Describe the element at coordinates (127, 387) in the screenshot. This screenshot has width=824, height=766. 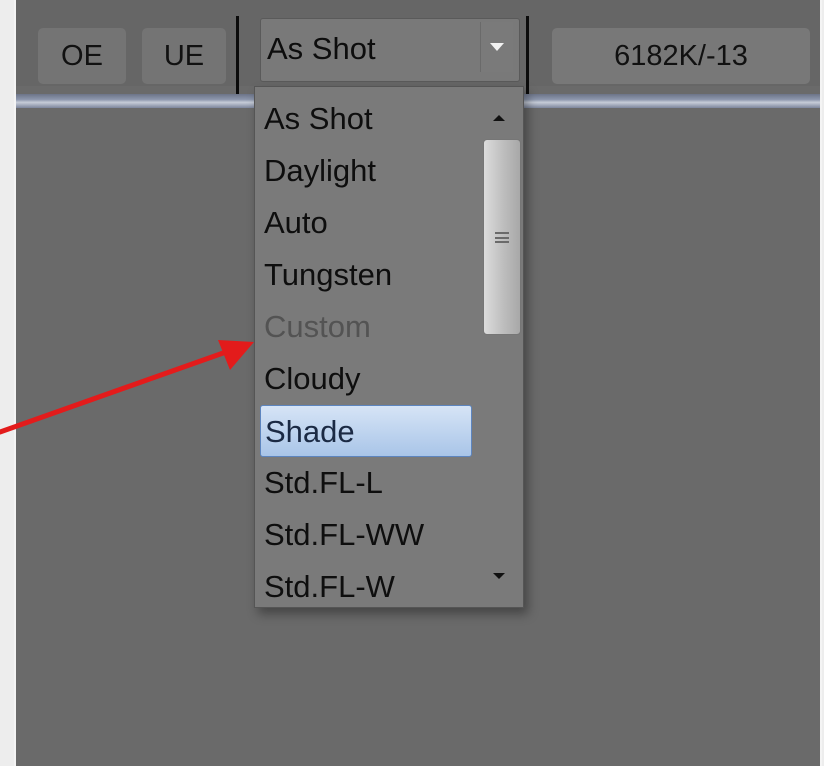
I see `annotation-arrow-icon` at that location.